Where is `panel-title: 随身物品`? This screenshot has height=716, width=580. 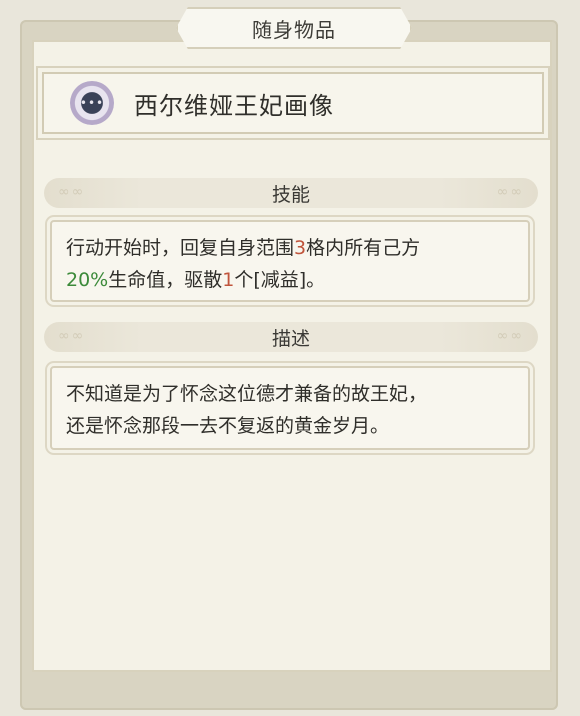
panel-title: 随身物品 is located at coordinates (294, 28).